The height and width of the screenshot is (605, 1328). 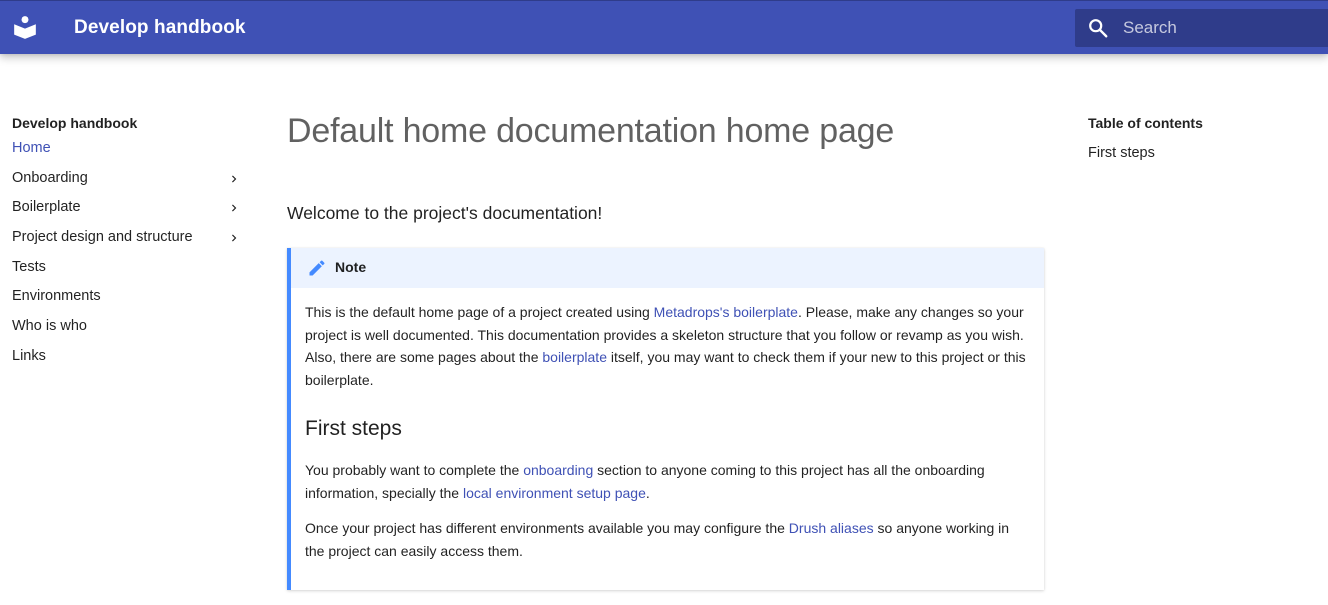 What do you see at coordinates (129, 268) in the screenshot?
I see `sidebar-item-tests: Tests` at bounding box center [129, 268].